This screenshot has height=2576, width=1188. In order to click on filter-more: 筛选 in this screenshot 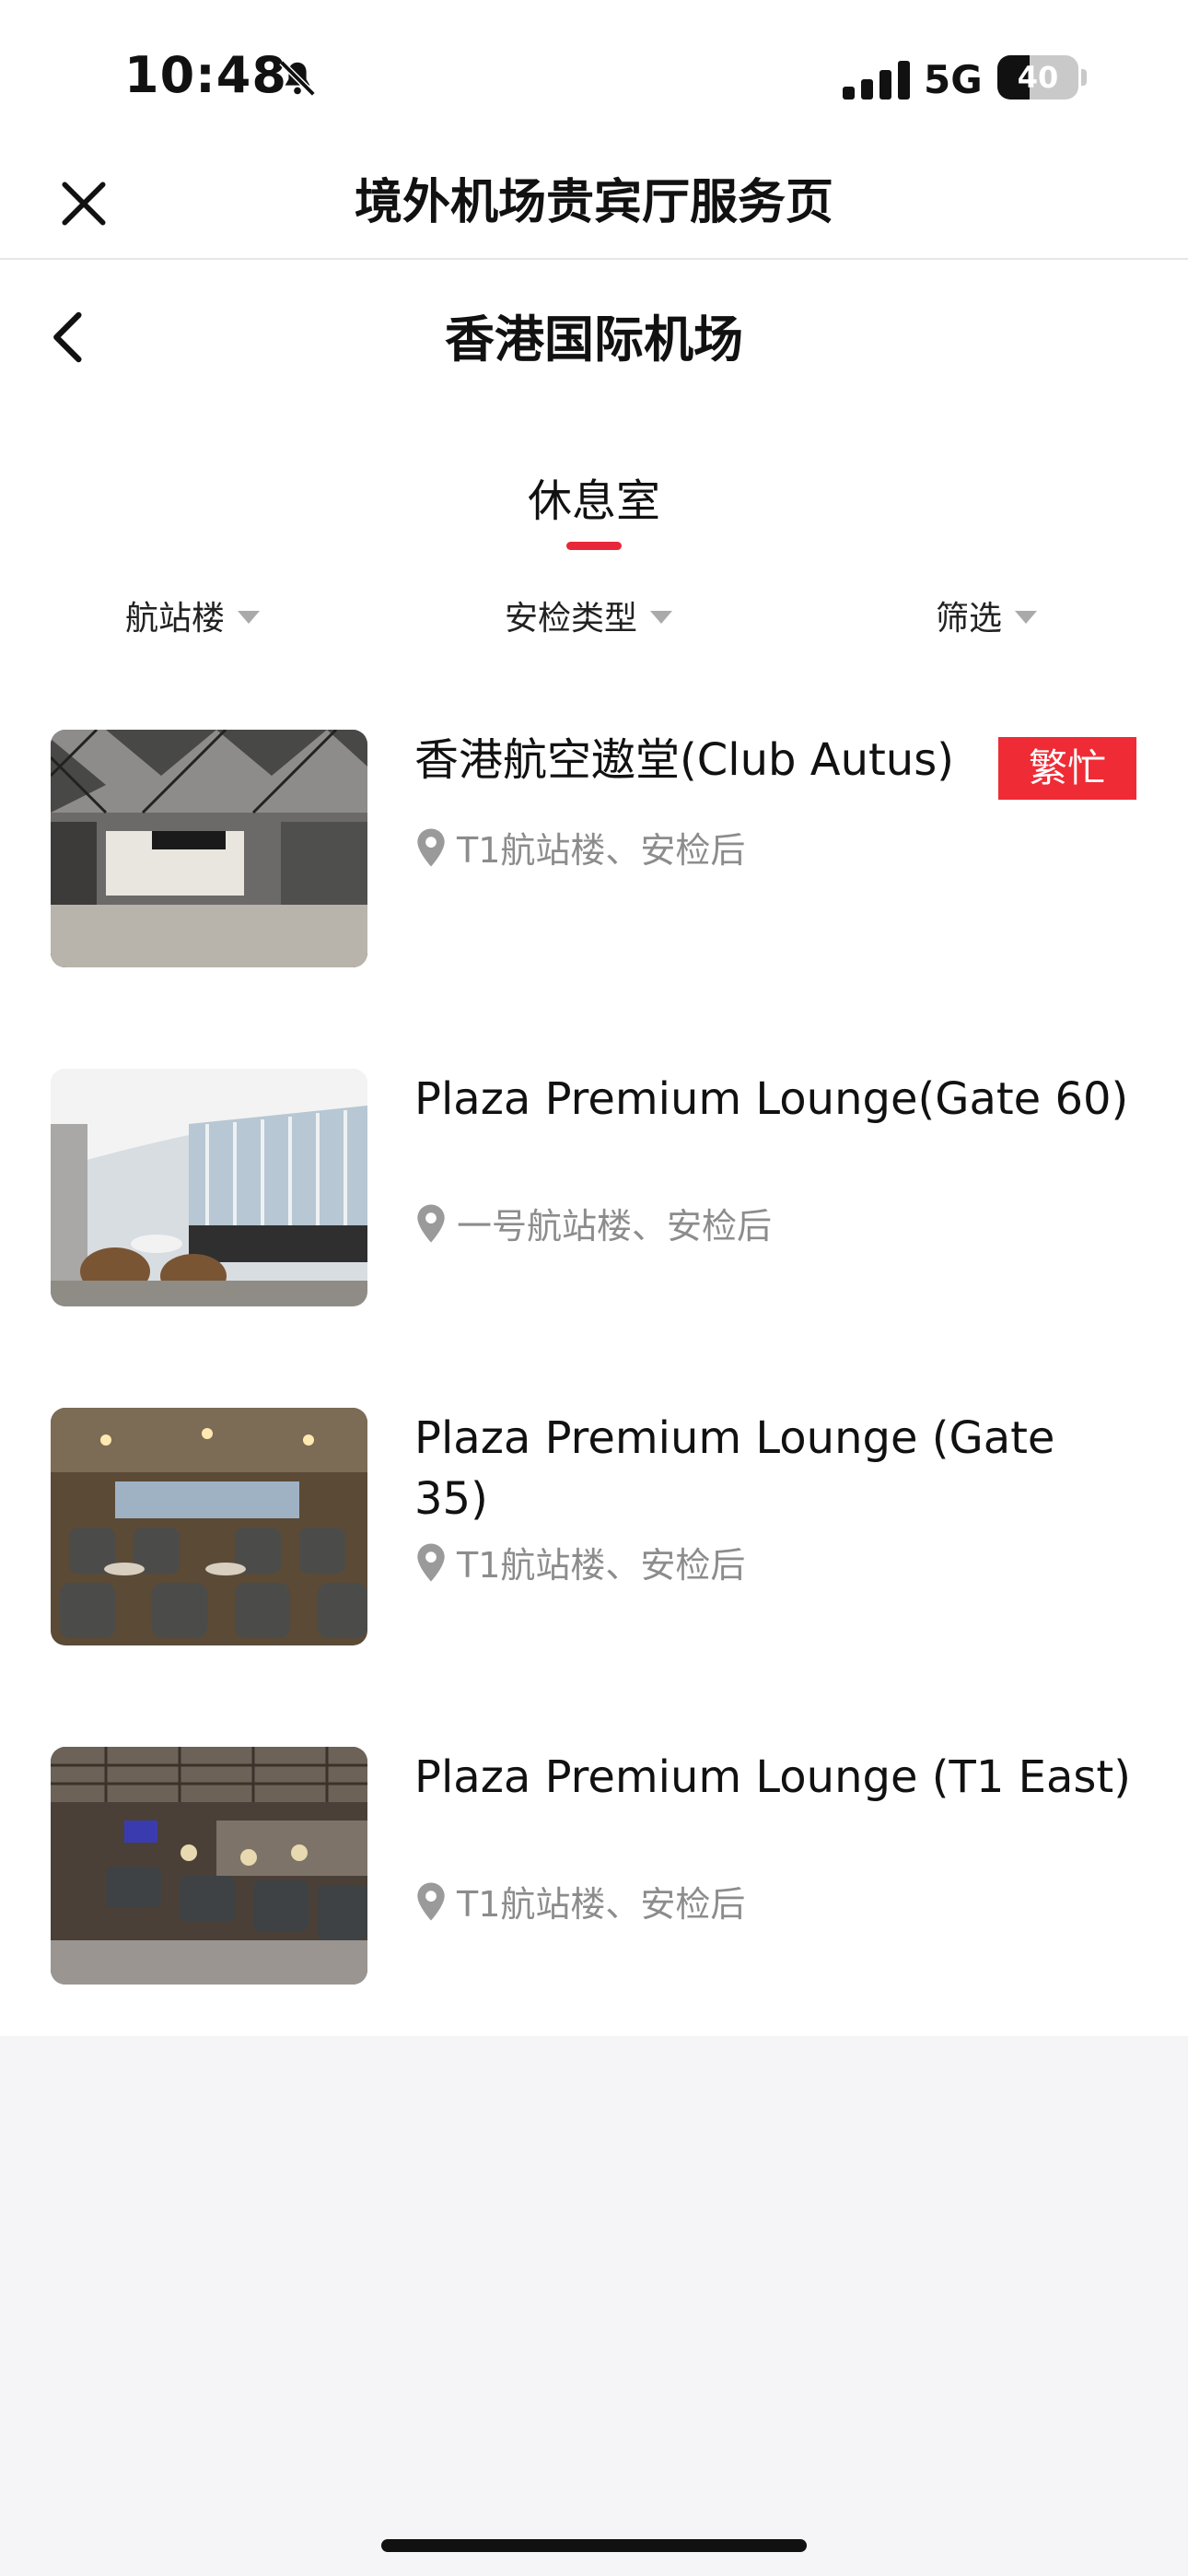, I will do `click(987, 615)`.